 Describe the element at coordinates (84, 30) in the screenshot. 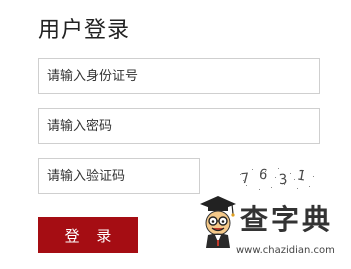

I see `page-title: 用户登录` at that location.